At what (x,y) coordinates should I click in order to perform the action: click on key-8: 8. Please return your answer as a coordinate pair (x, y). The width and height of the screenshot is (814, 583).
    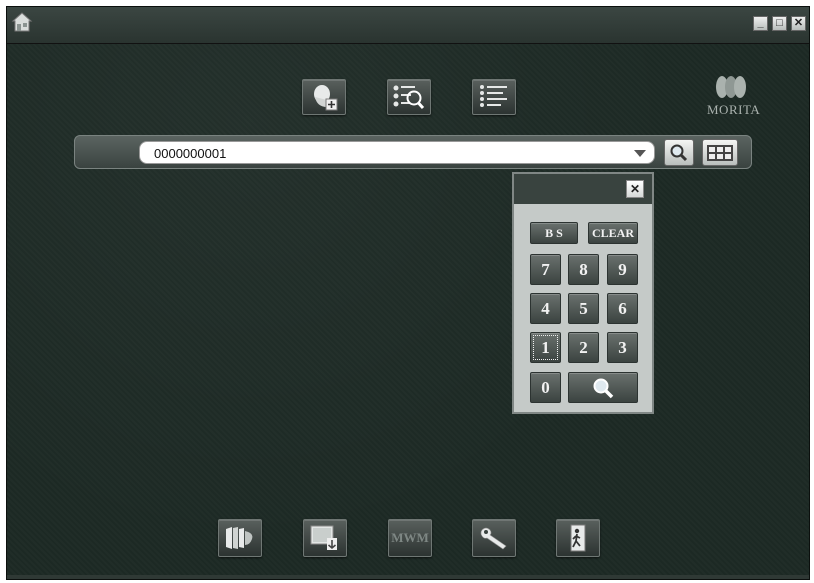
    Looking at the image, I should click on (583, 269).